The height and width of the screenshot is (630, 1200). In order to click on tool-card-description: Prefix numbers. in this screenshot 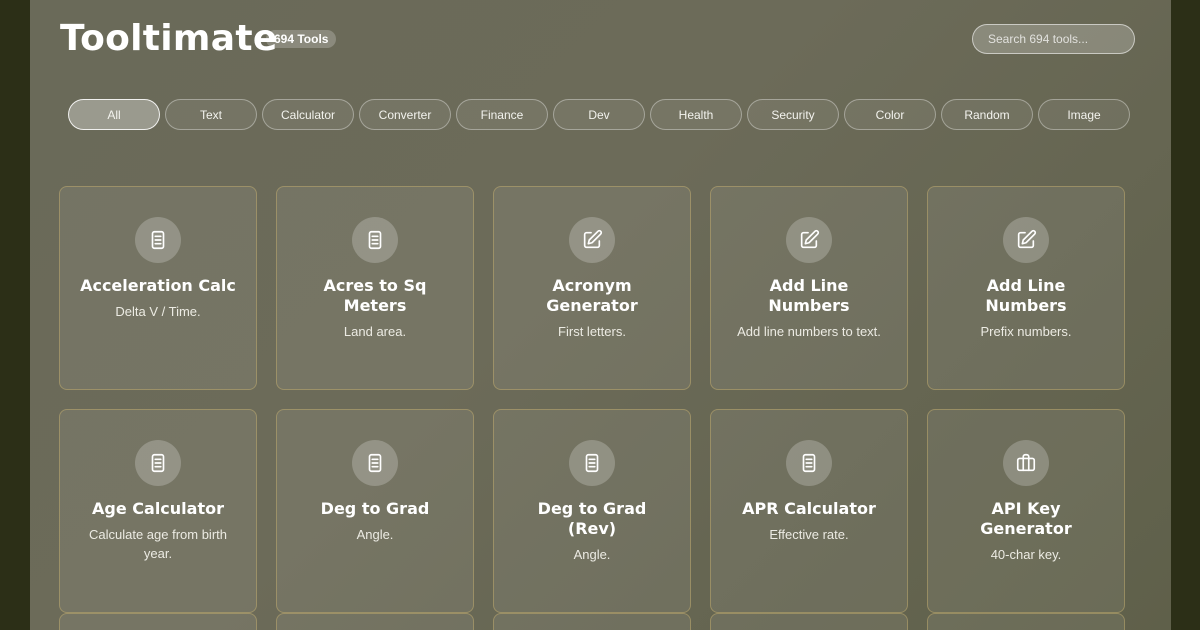, I will do `click(1026, 331)`.